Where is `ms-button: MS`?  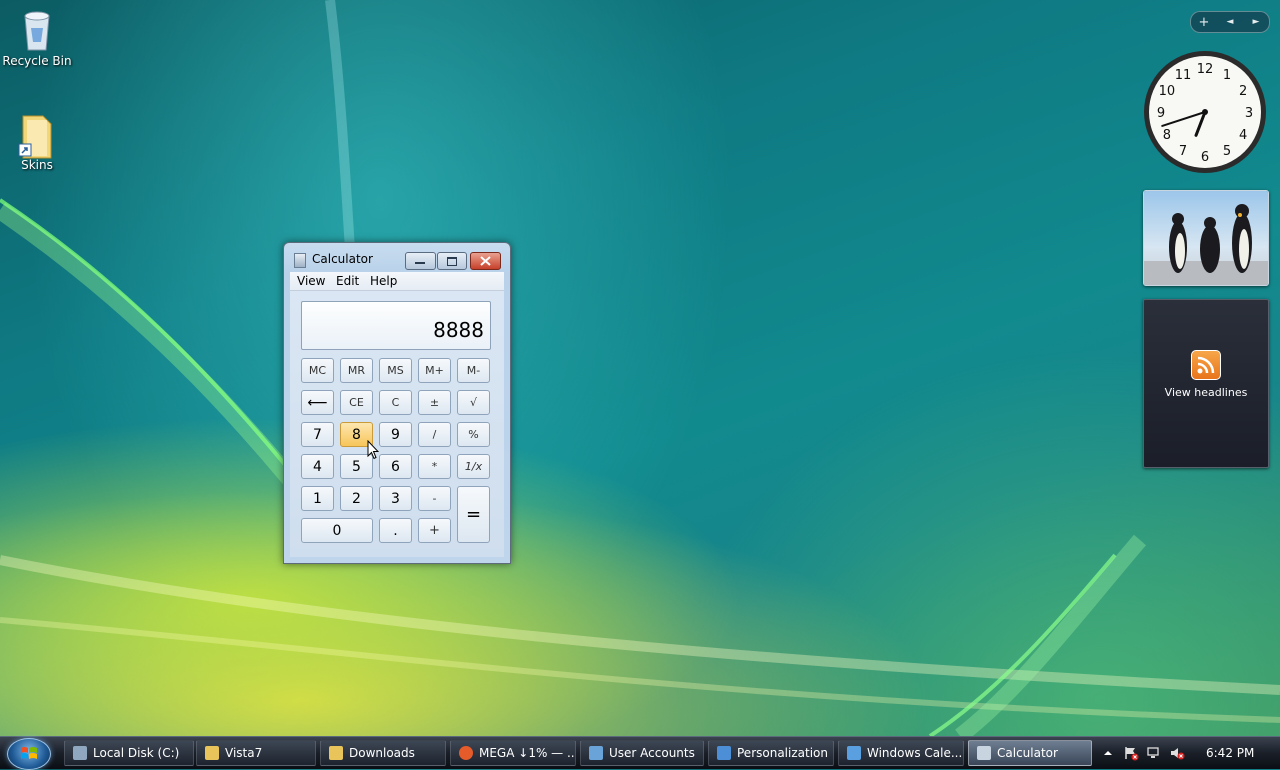
ms-button: MS is located at coordinates (395, 370).